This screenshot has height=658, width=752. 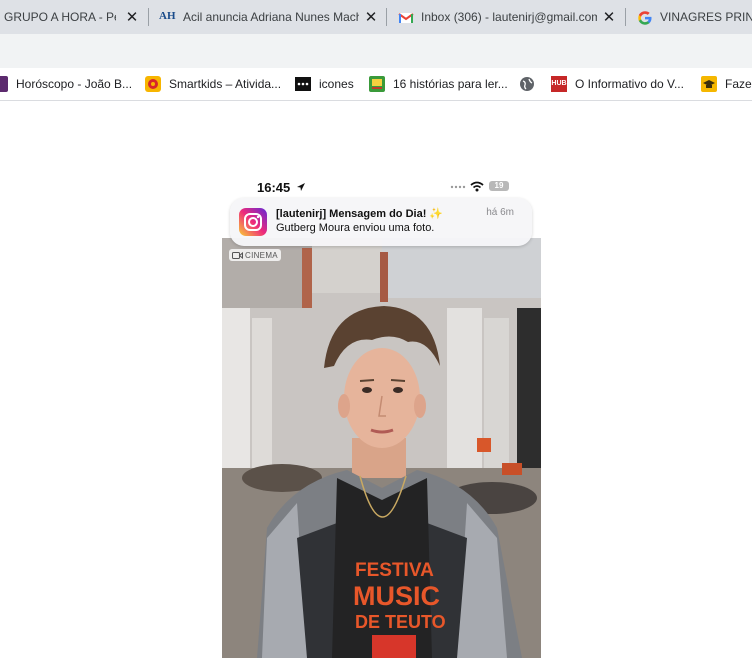 I want to click on tab-vinagres-prinz: VINAGRES PRINZ, so click(x=689, y=17).